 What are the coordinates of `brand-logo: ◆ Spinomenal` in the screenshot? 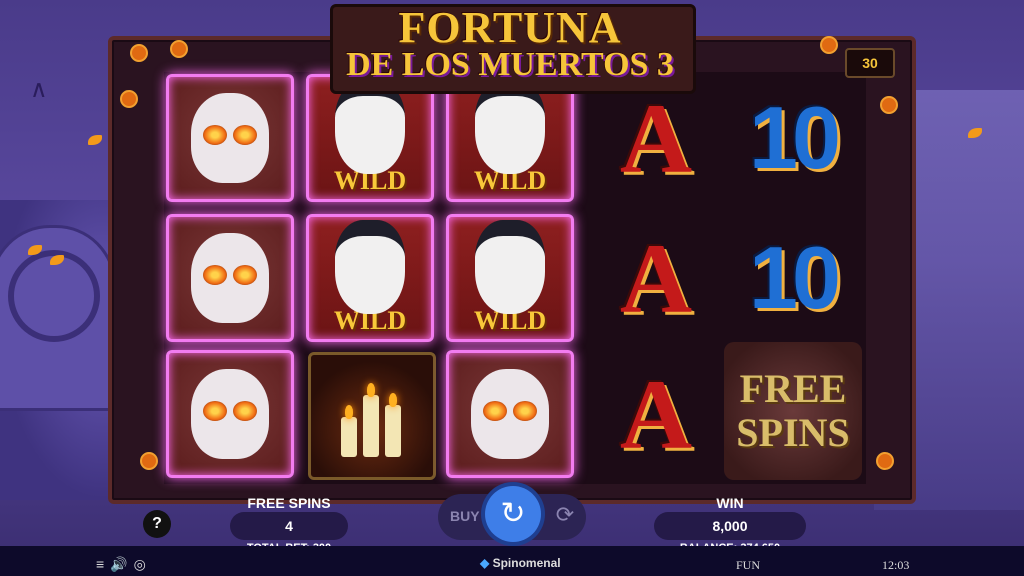 It's located at (520, 563).